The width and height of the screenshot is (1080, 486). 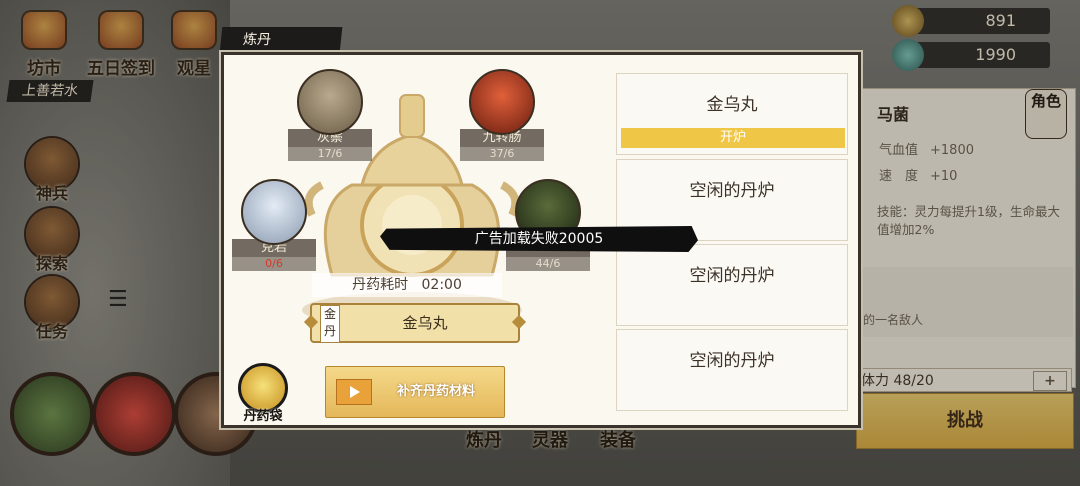 What do you see at coordinates (330, 324) in the screenshot?
I see `pill-type-badge: 金丹` at bounding box center [330, 324].